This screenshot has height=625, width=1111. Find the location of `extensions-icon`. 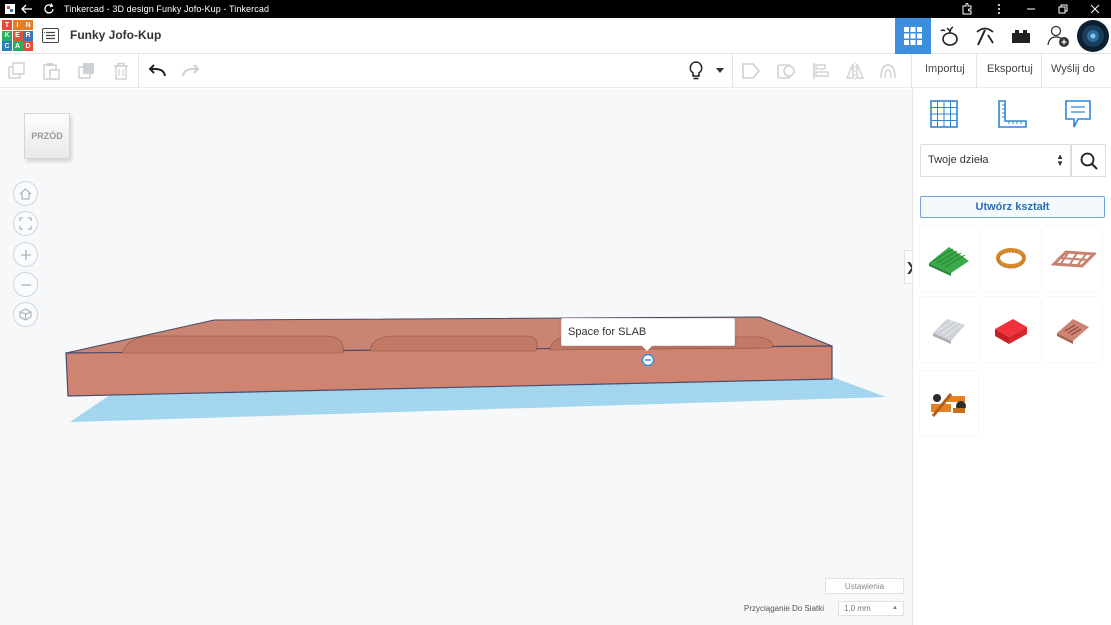

extensions-icon is located at coordinates (967, 9).